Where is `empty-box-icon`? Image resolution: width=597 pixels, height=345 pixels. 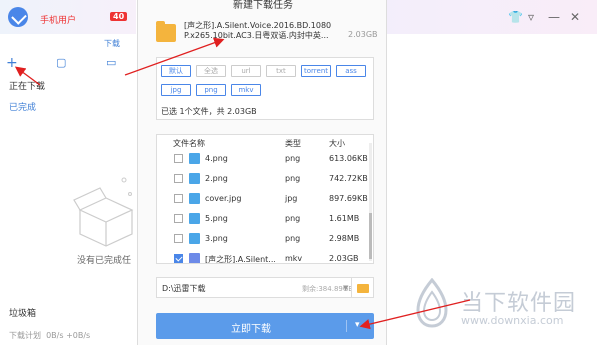 empty-box-icon is located at coordinates (103, 212).